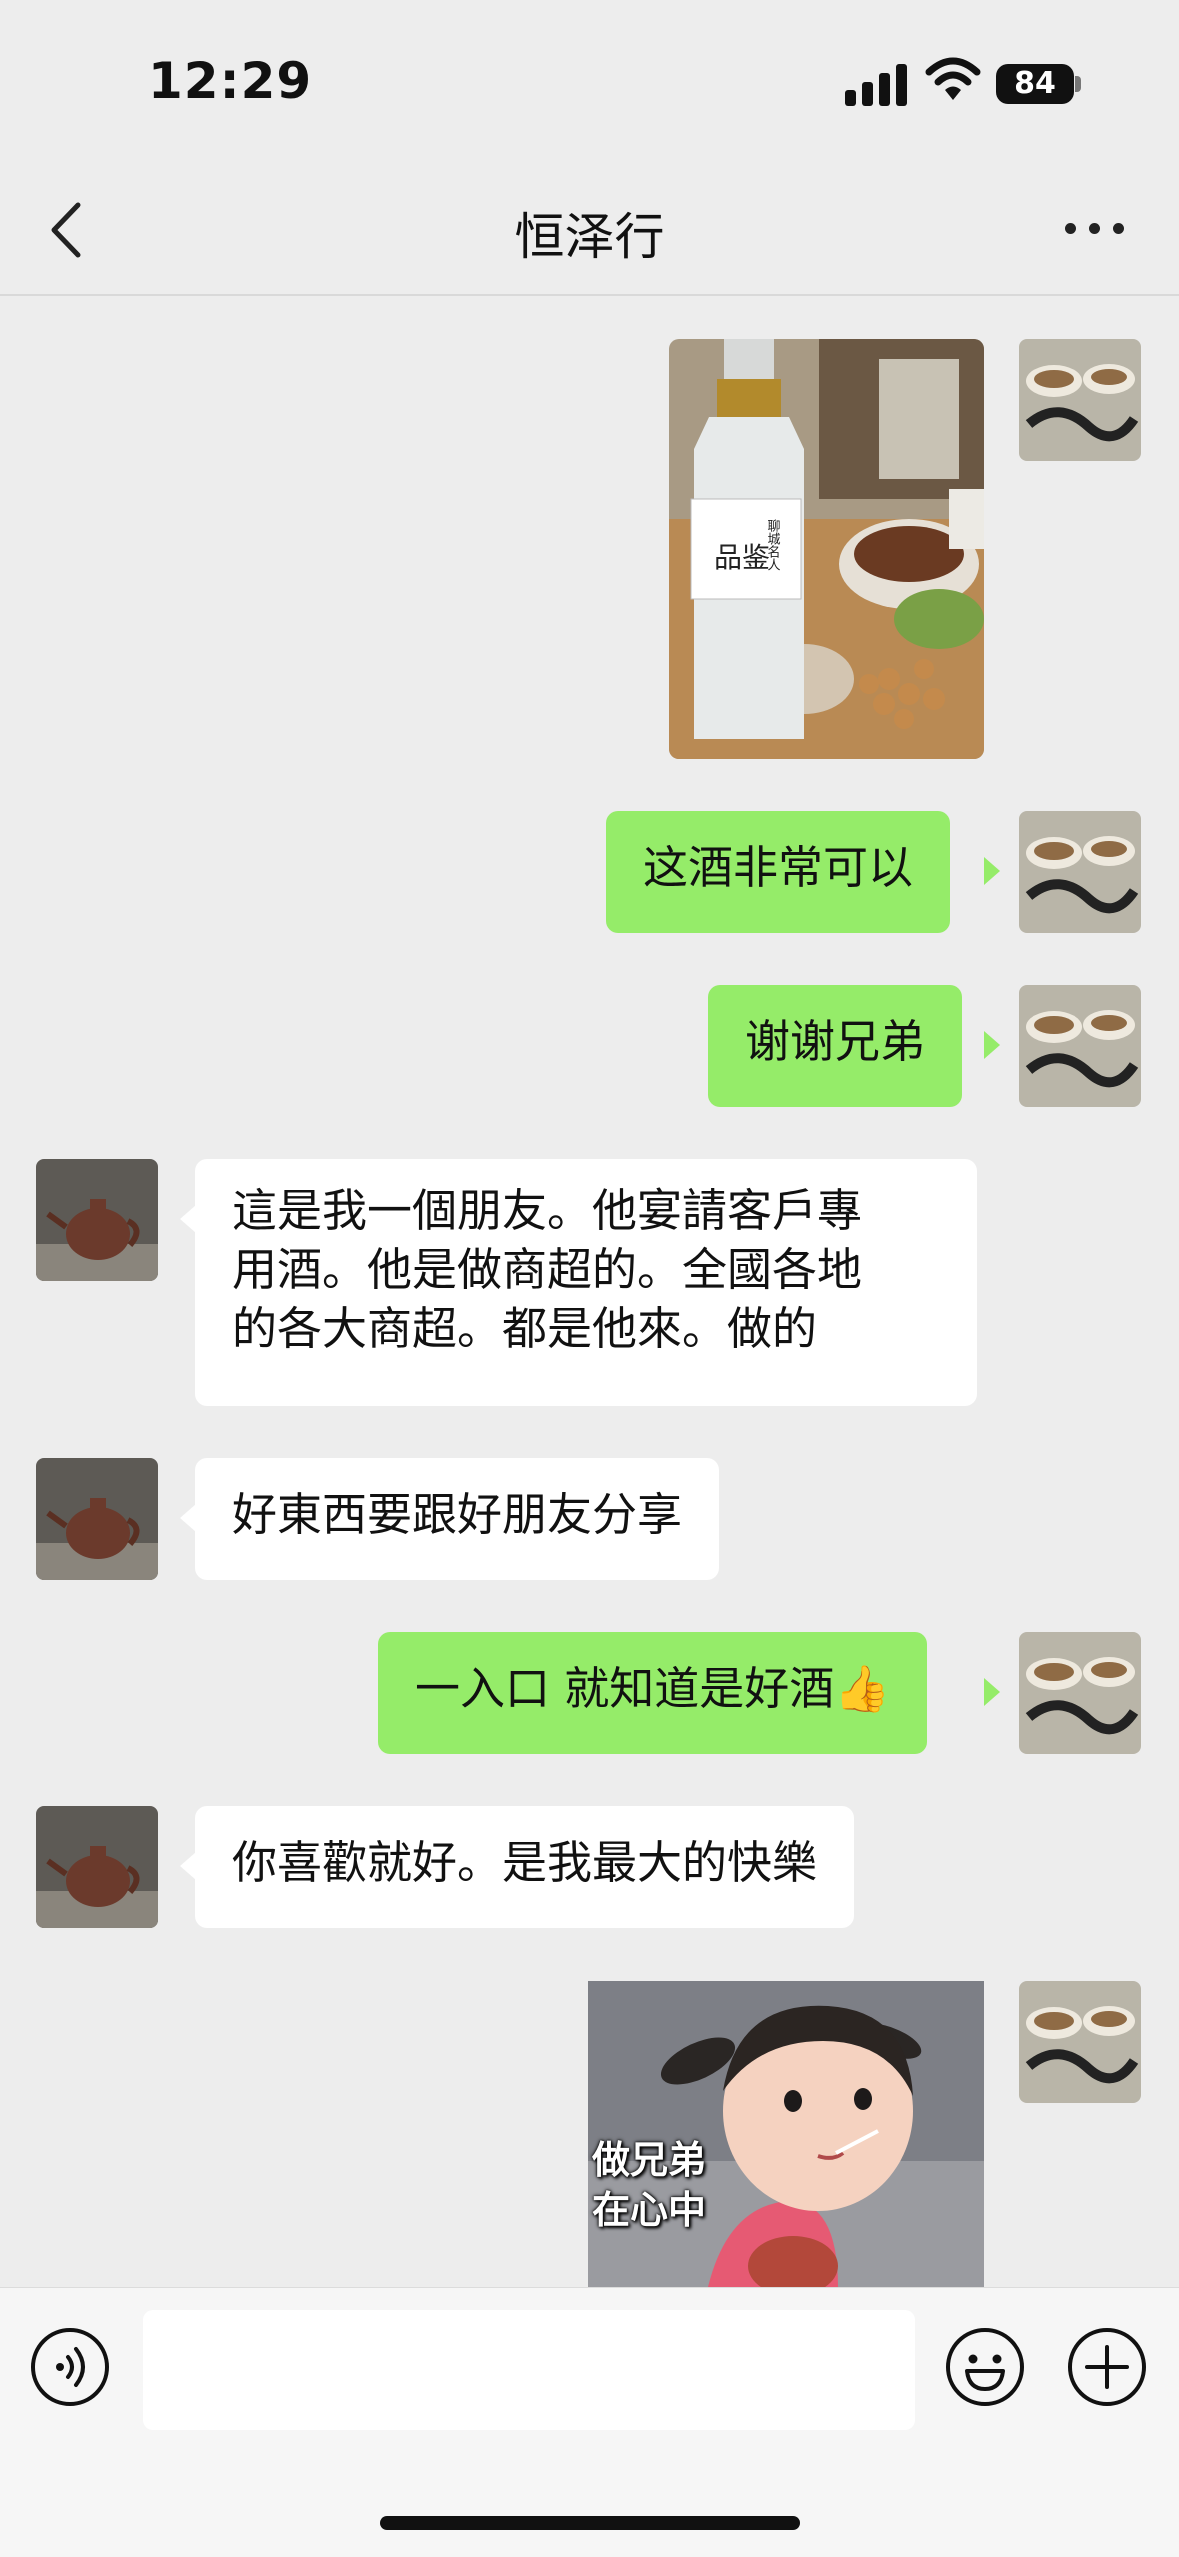 The width and height of the screenshot is (1179, 2557). What do you see at coordinates (529, 2370) in the screenshot?
I see `message-input` at bounding box center [529, 2370].